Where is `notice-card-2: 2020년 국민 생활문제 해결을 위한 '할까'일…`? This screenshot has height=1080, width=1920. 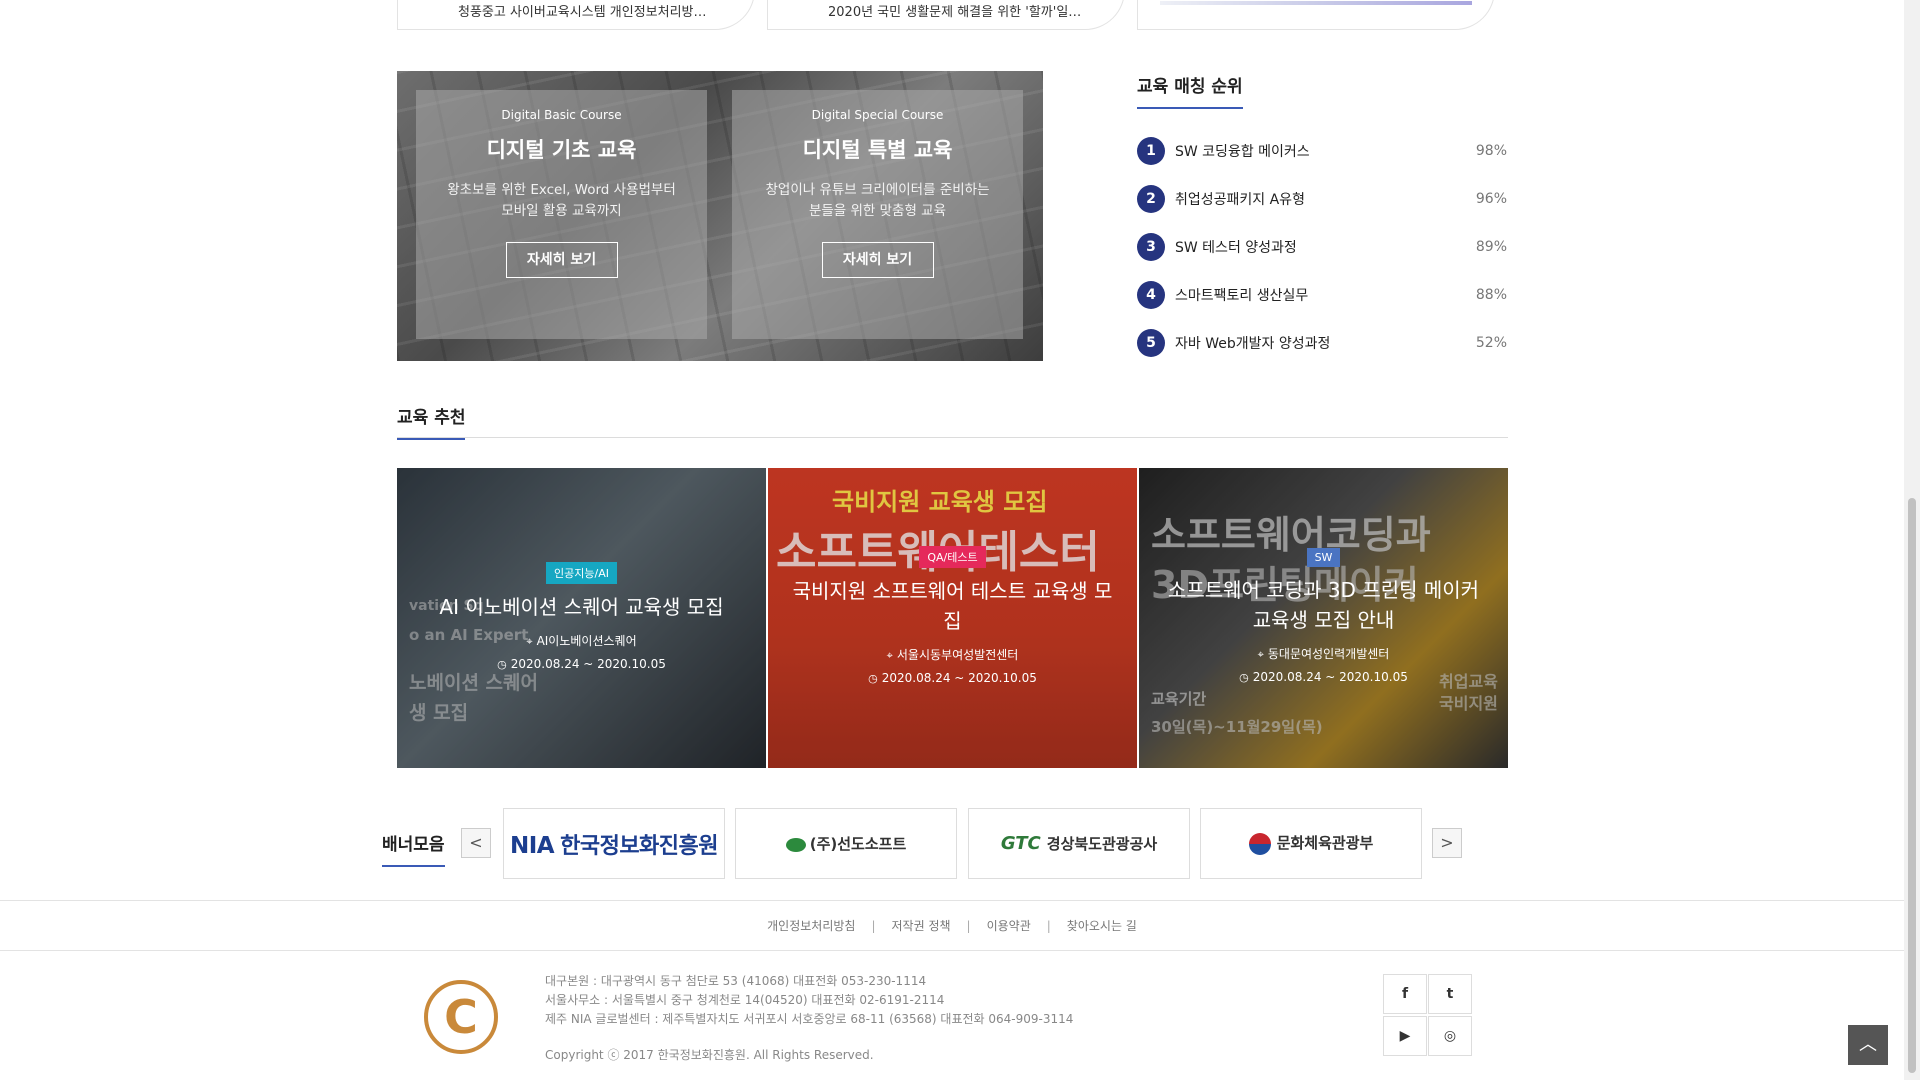 notice-card-2: 2020년 국민 생활문제 해결을 위한 '할까'일… is located at coordinates (946, 15).